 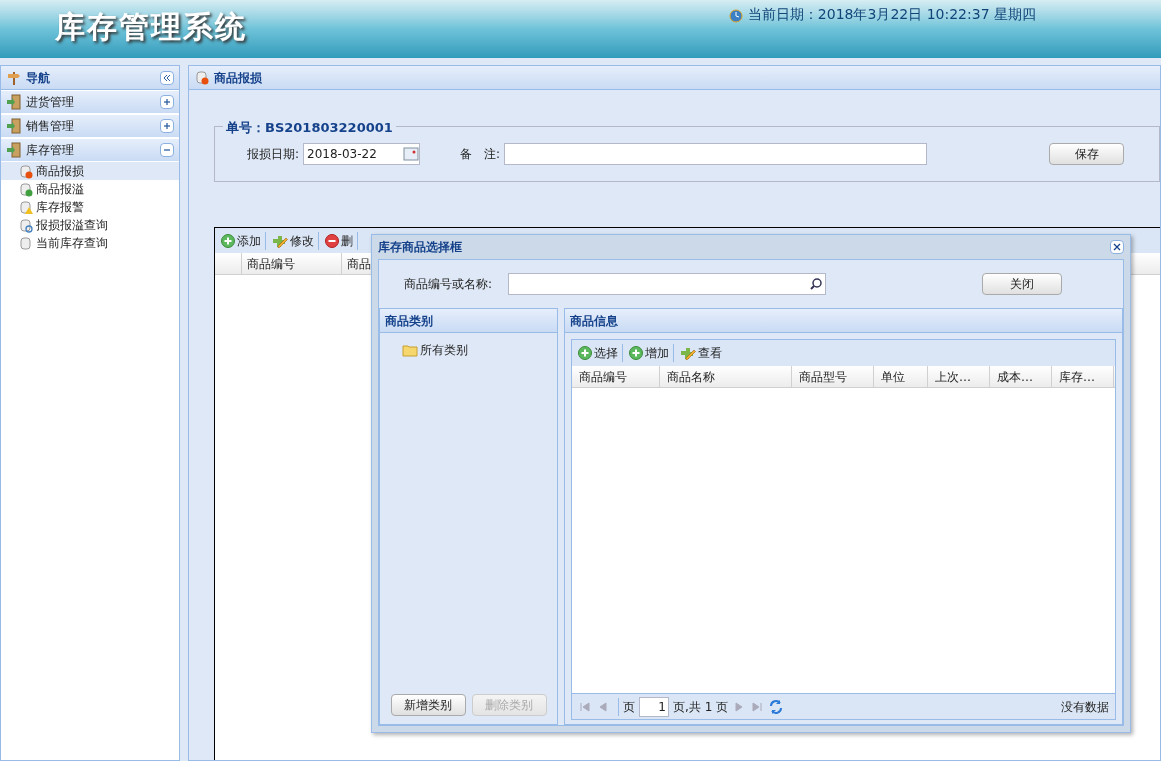 What do you see at coordinates (341, 240) in the screenshot?
I see `toolbar-button: 删` at bounding box center [341, 240].